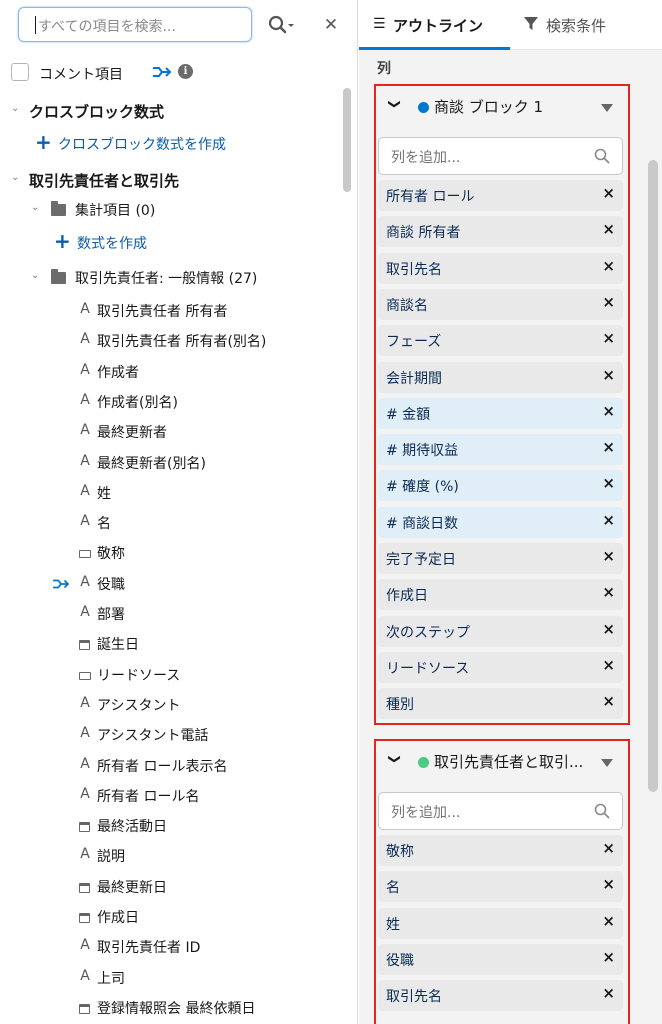 This screenshot has width=662, height=1024. What do you see at coordinates (170, 523) in the screenshot?
I see `field-item: A名` at bounding box center [170, 523].